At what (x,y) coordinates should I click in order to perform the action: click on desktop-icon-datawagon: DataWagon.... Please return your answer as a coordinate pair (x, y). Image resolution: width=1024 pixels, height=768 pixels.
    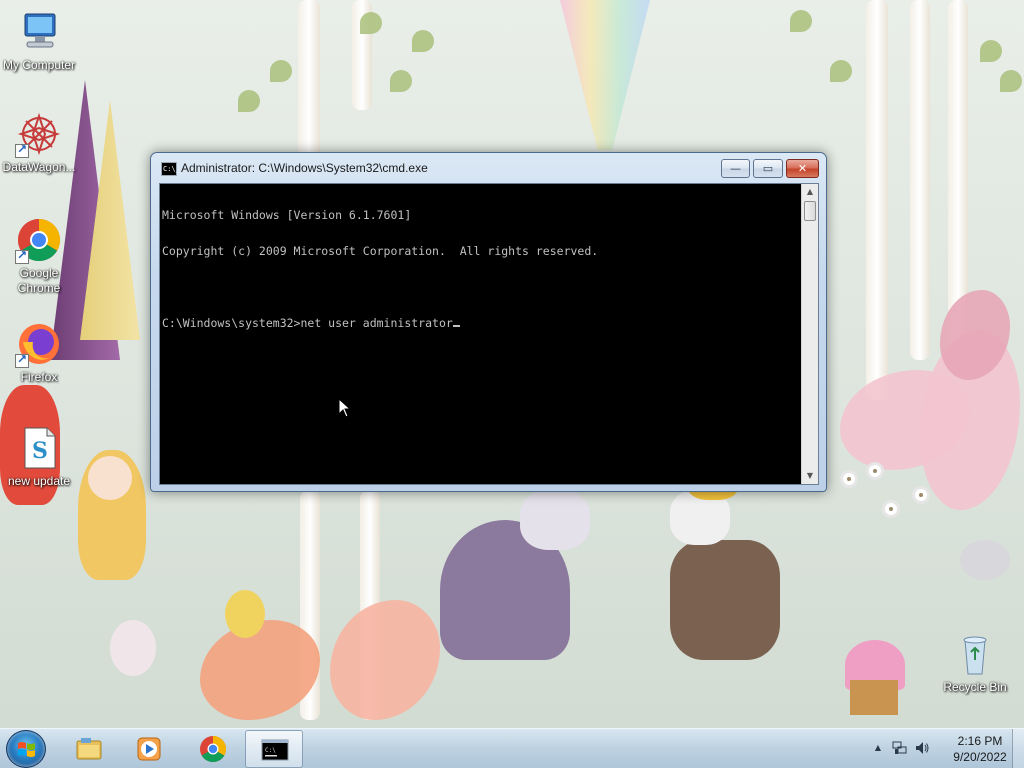
    Looking at the image, I should click on (39, 142).